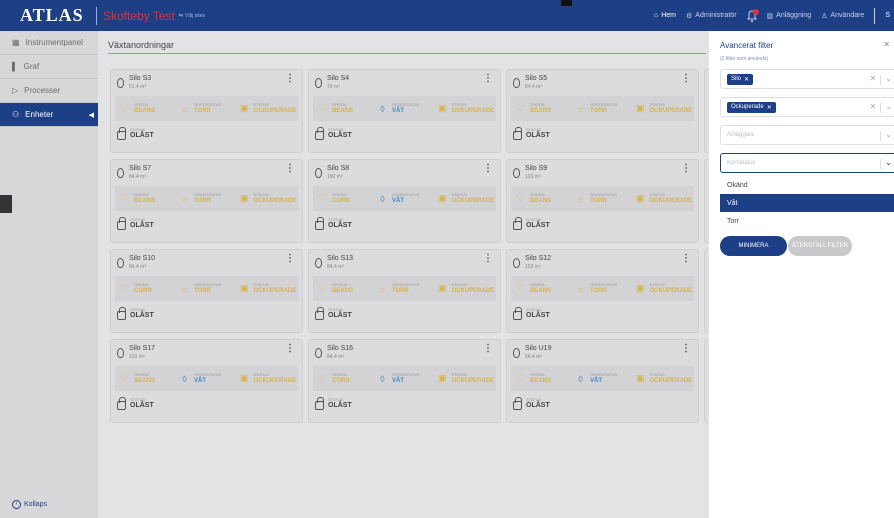 The height and width of the screenshot is (518, 894). What do you see at coordinates (49, 91) in the screenshot?
I see `sidebar-item-processes: ▷ Processer` at bounding box center [49, 91].